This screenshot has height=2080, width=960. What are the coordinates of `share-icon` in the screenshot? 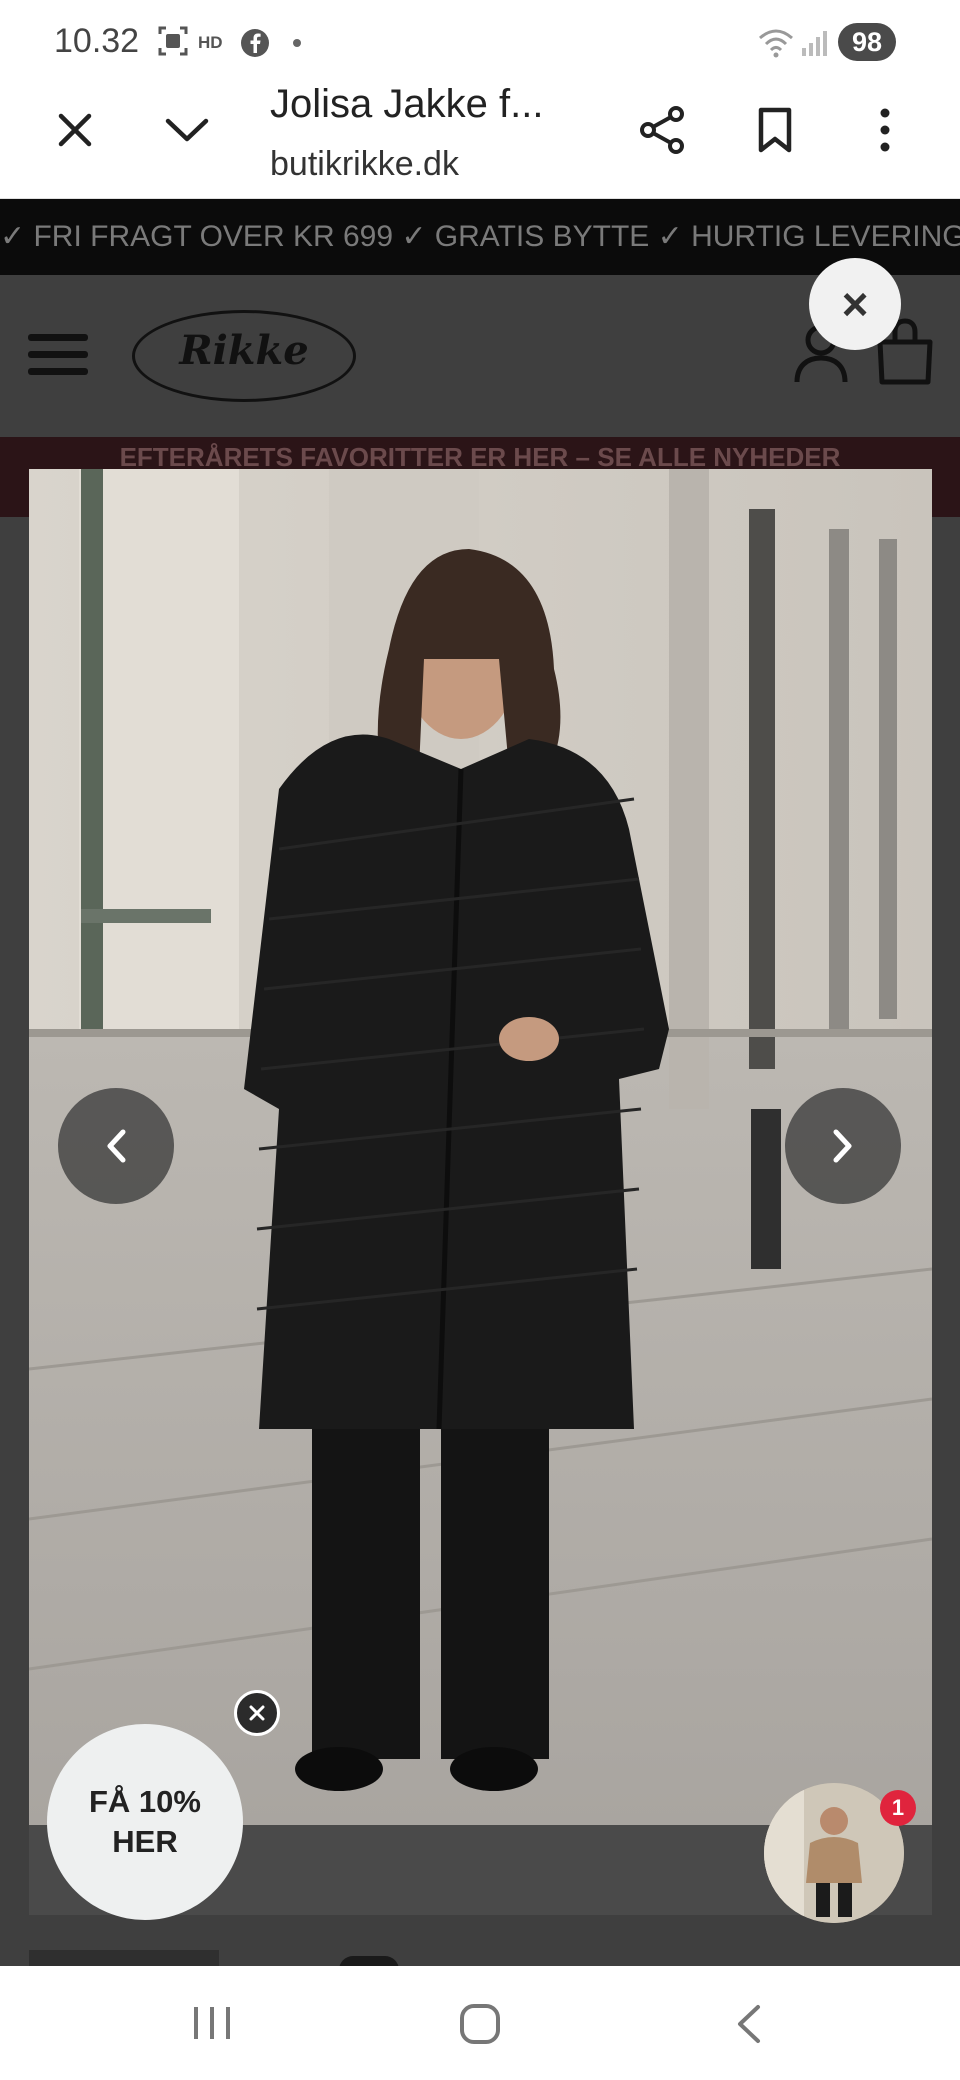 It's located at (662, 130).